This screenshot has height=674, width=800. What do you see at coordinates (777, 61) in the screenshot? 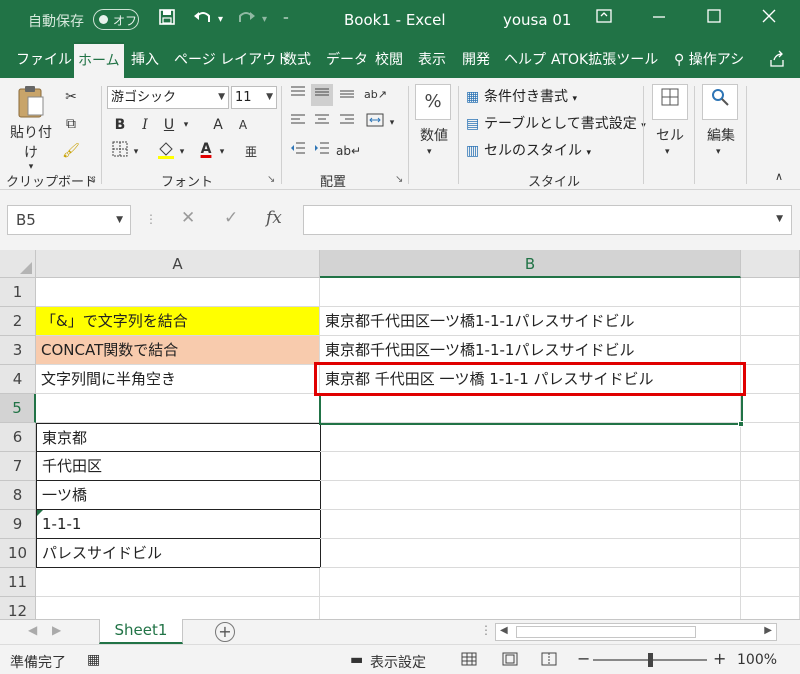
I see `share-icon` at bounding box center [777, 61].